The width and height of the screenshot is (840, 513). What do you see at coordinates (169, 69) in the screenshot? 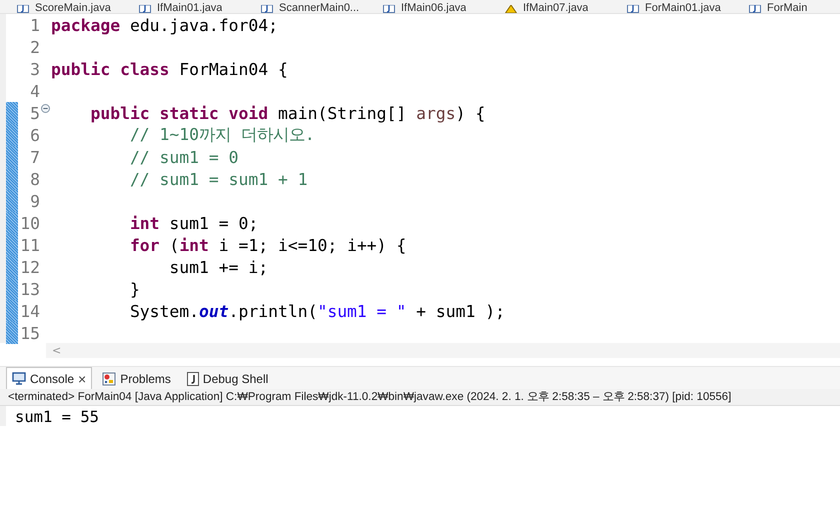
I see `code-line: public class ForMain04 {` at bounding box center [169, 69].